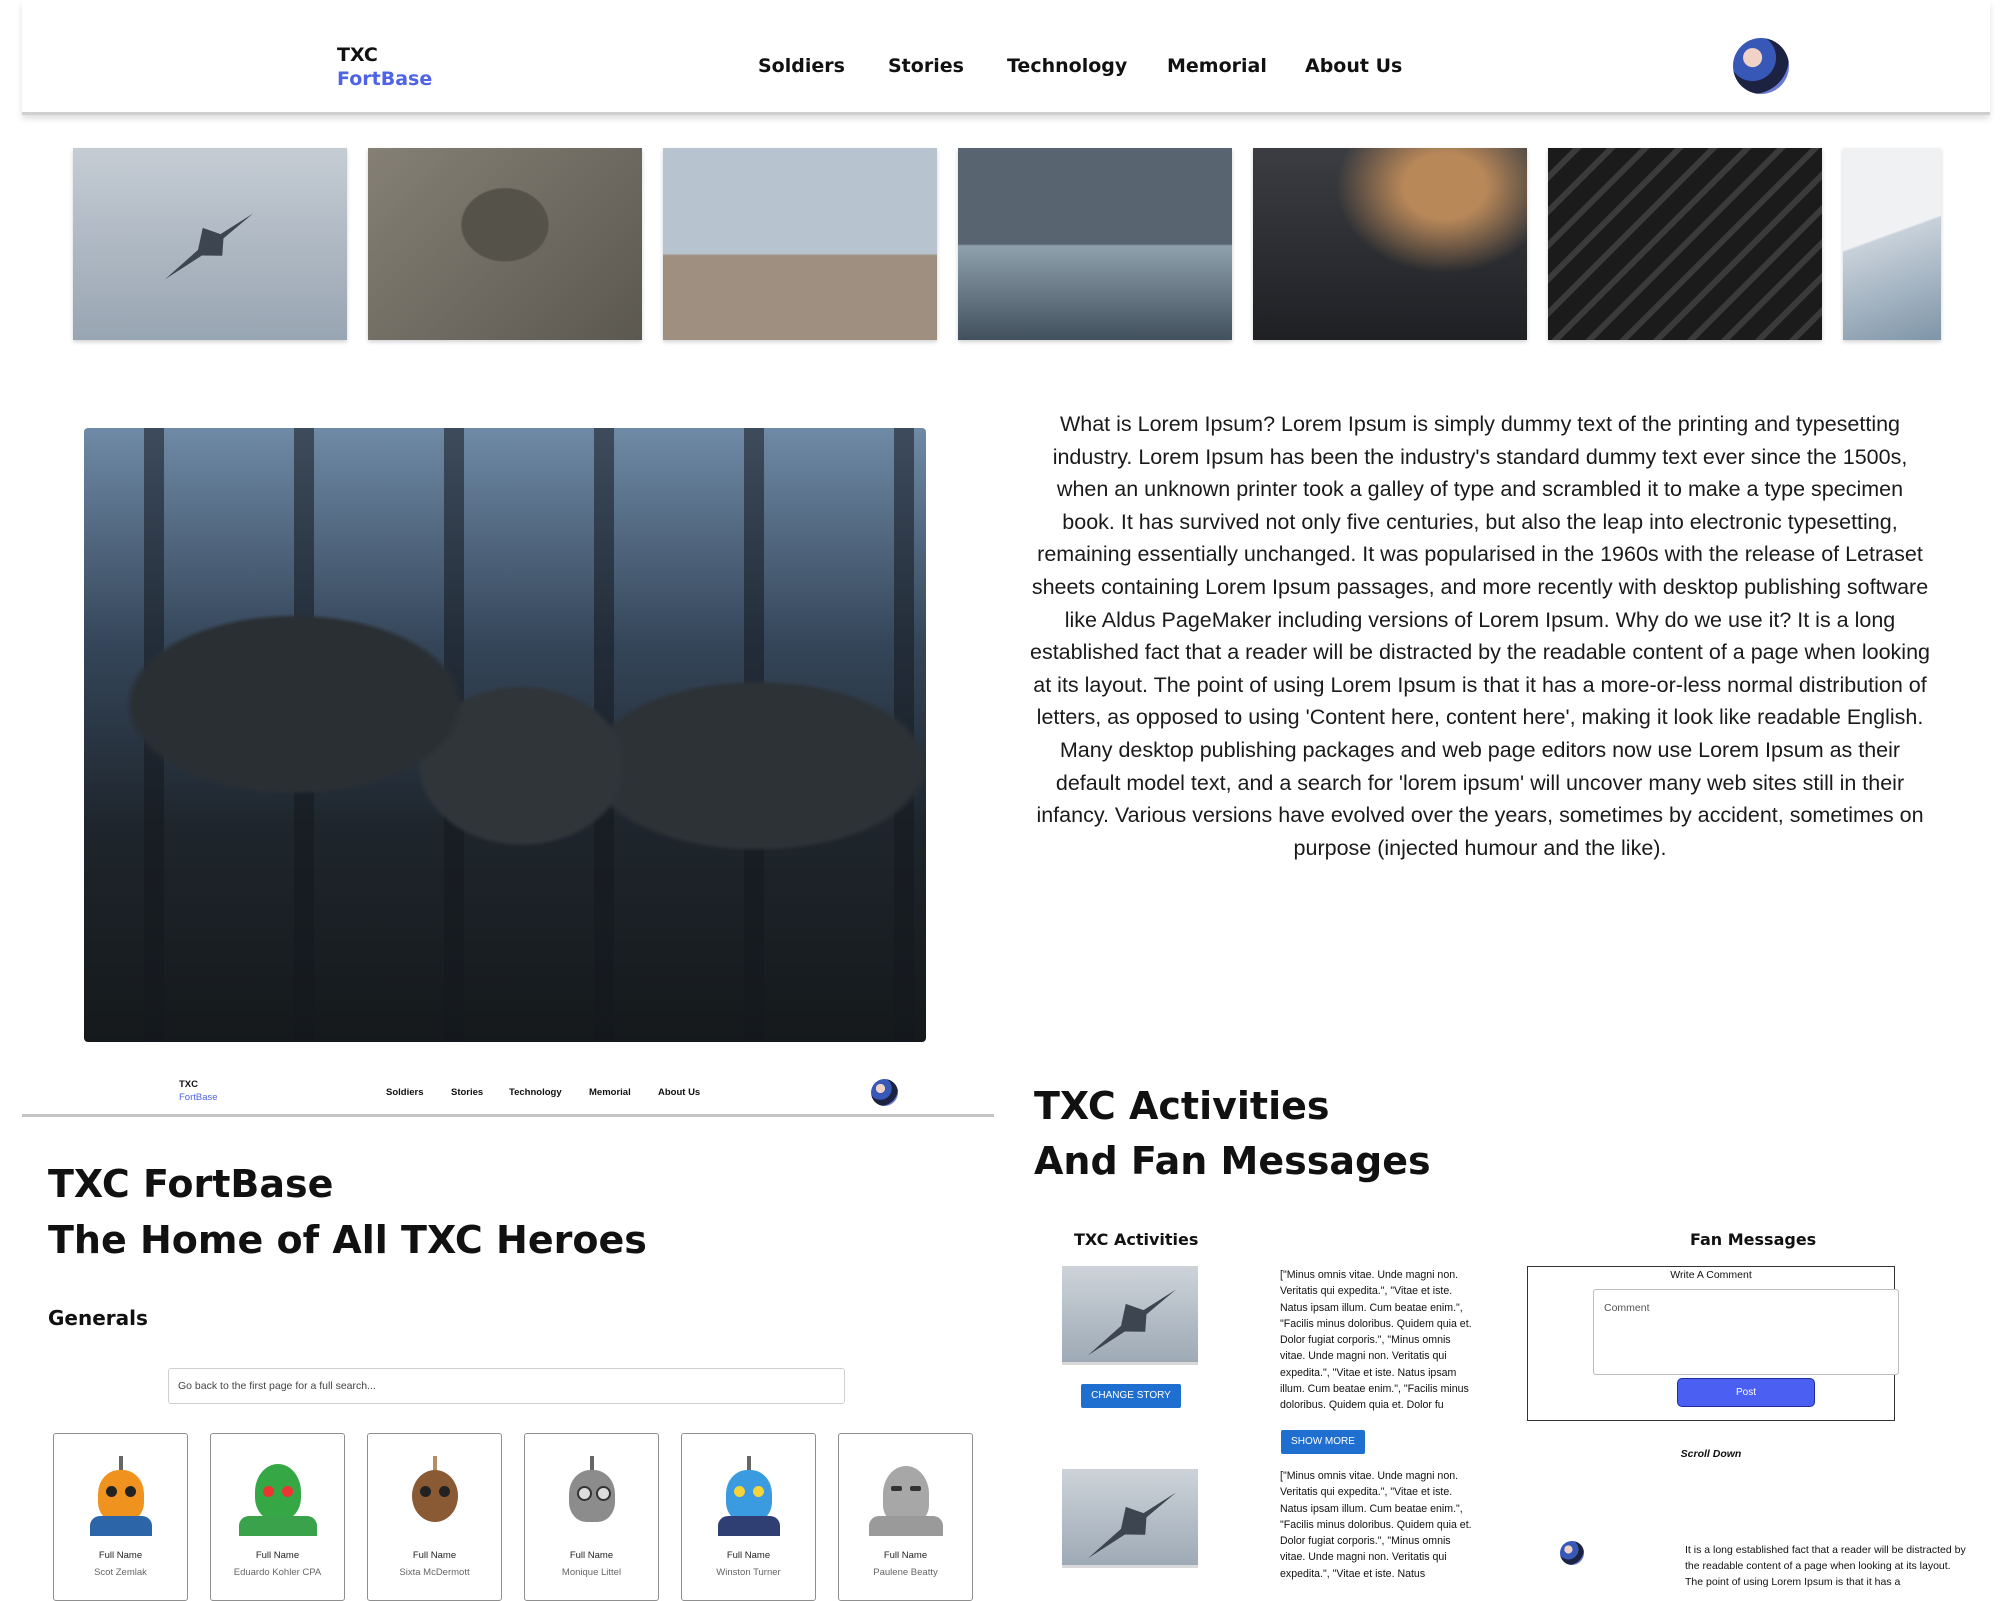 The image size is (2000, 1601). I want to click on activities-title-line2: And Fan Messages, so click(1232, 1161).